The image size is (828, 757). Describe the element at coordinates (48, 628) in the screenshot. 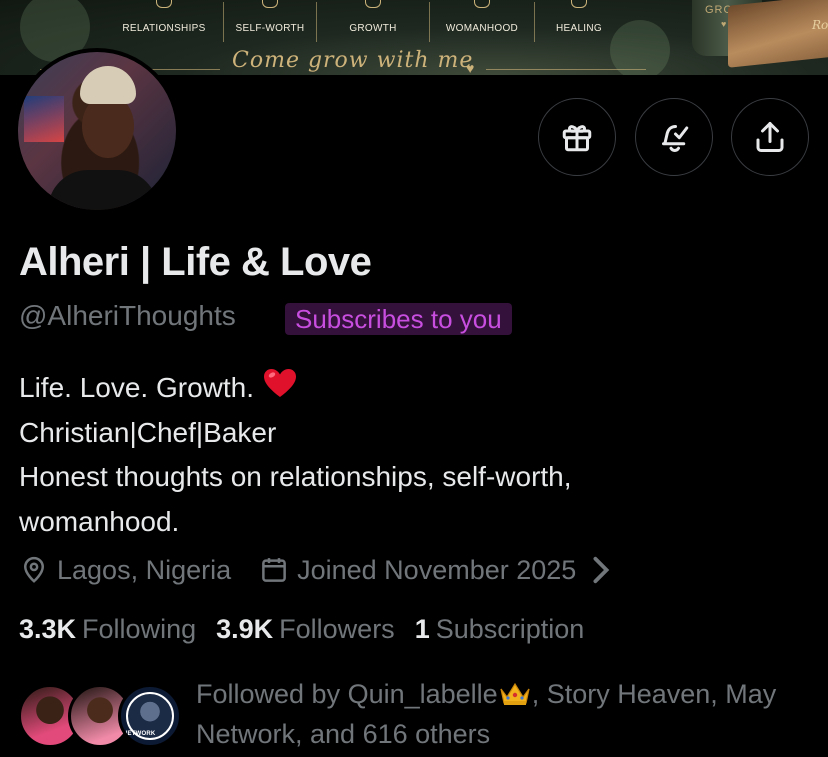

I see `following-count: 3.3K` at that location.